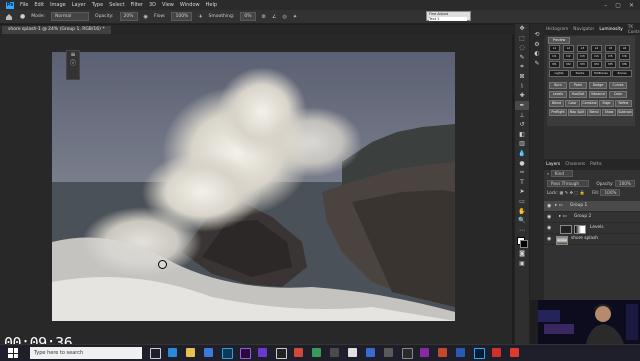 This screenshot has height=361, width=640. I want to click on combine-button: Combine, so click(589, 103).